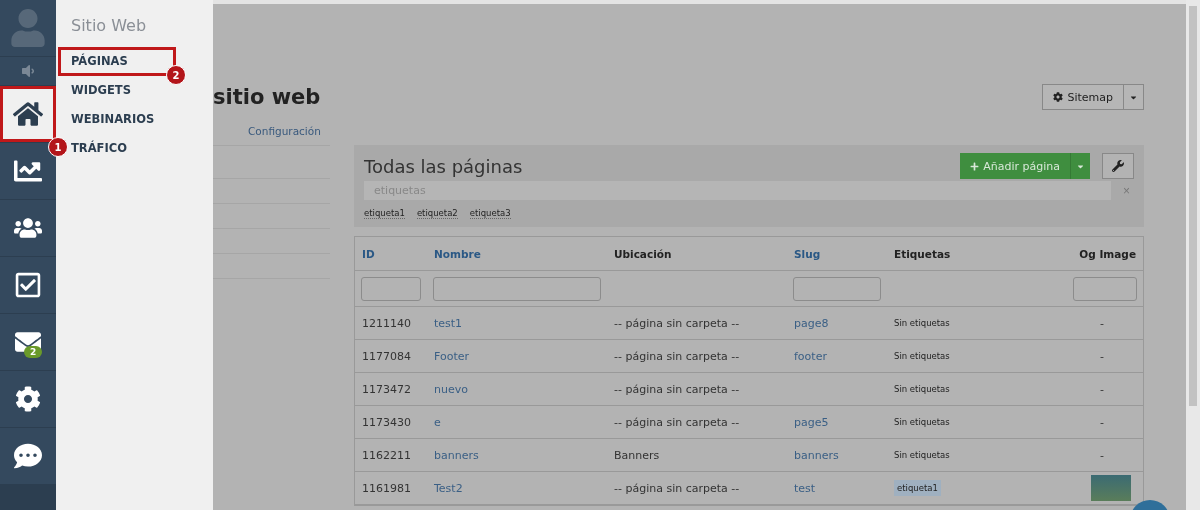 This screenshot has height=510, width=1200. What do you see at coordinates (1193, 255) in the screenshot?
I see `scrollbar` at bounding box center [1193, 255].